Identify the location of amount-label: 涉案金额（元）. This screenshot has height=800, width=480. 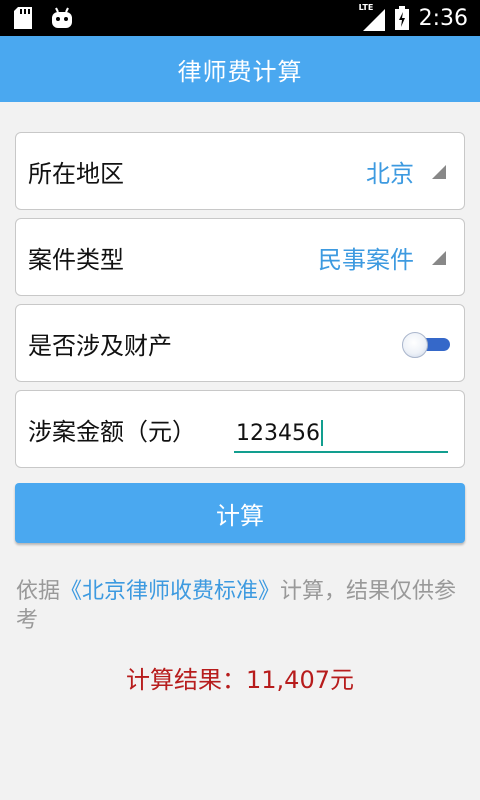
(112, 431).